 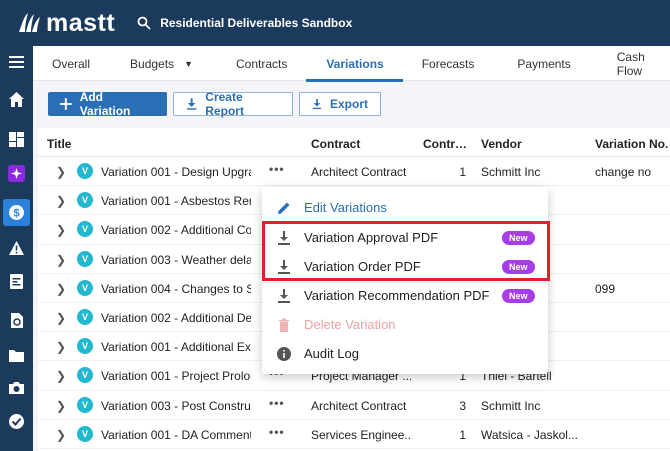 I want to click on create-report-label: Create Report, so click(x=224, y=104).